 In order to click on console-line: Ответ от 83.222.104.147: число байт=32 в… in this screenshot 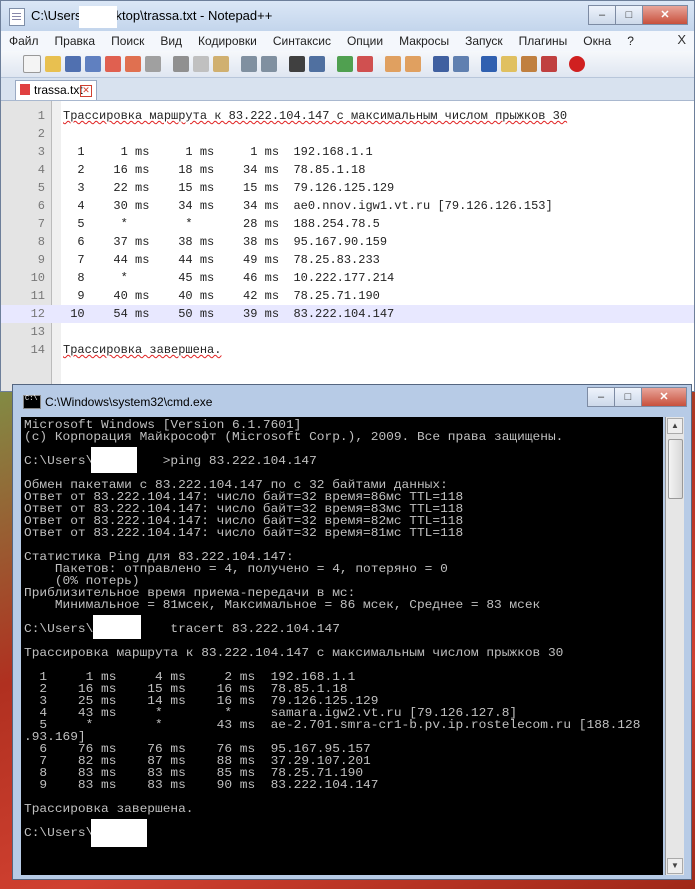, I will do `click(244, 533)`.